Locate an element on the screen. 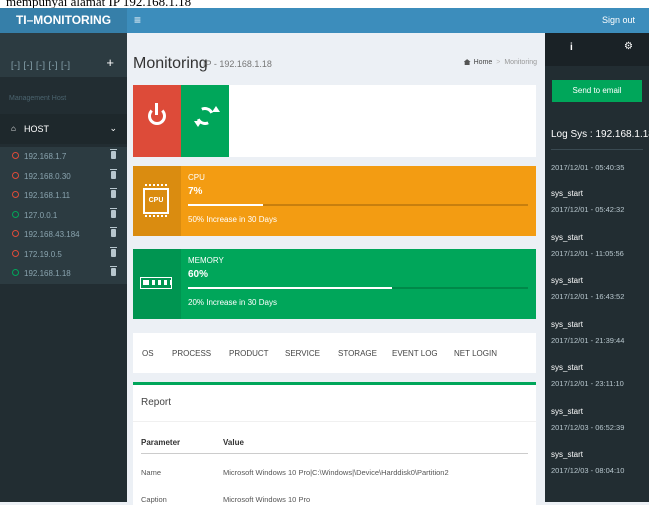 Image resolution: width=649 pixels, height=505 pixels. sidebar-item-host: 192.168.43.184 is located at coordinates (63, 235).